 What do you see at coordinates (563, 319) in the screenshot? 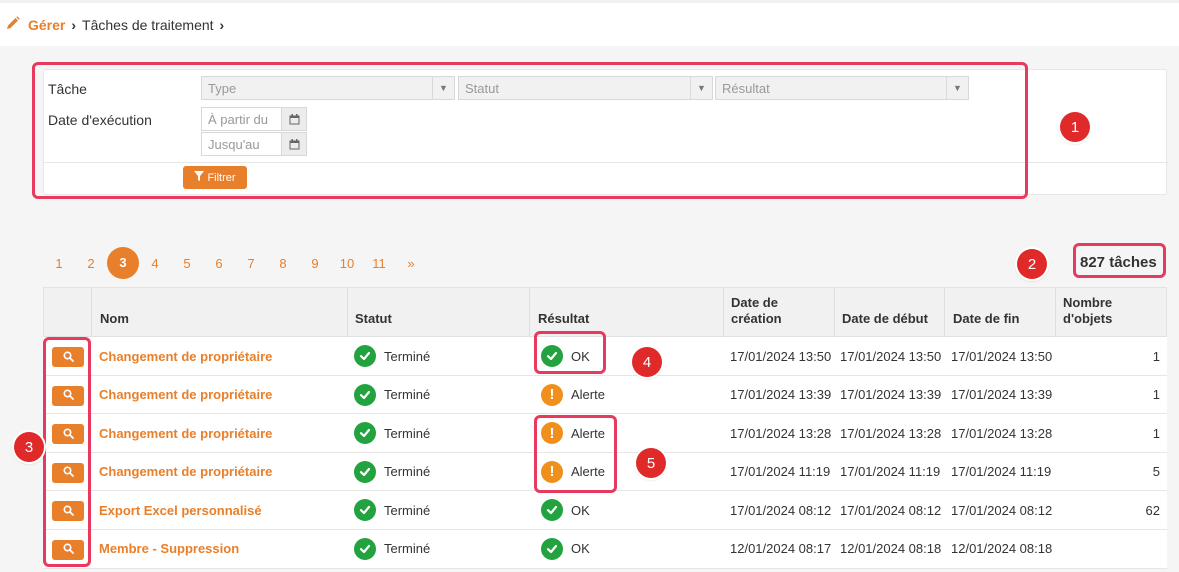
I see `column-header-result: Résultat` at bounding box center [563, 319].